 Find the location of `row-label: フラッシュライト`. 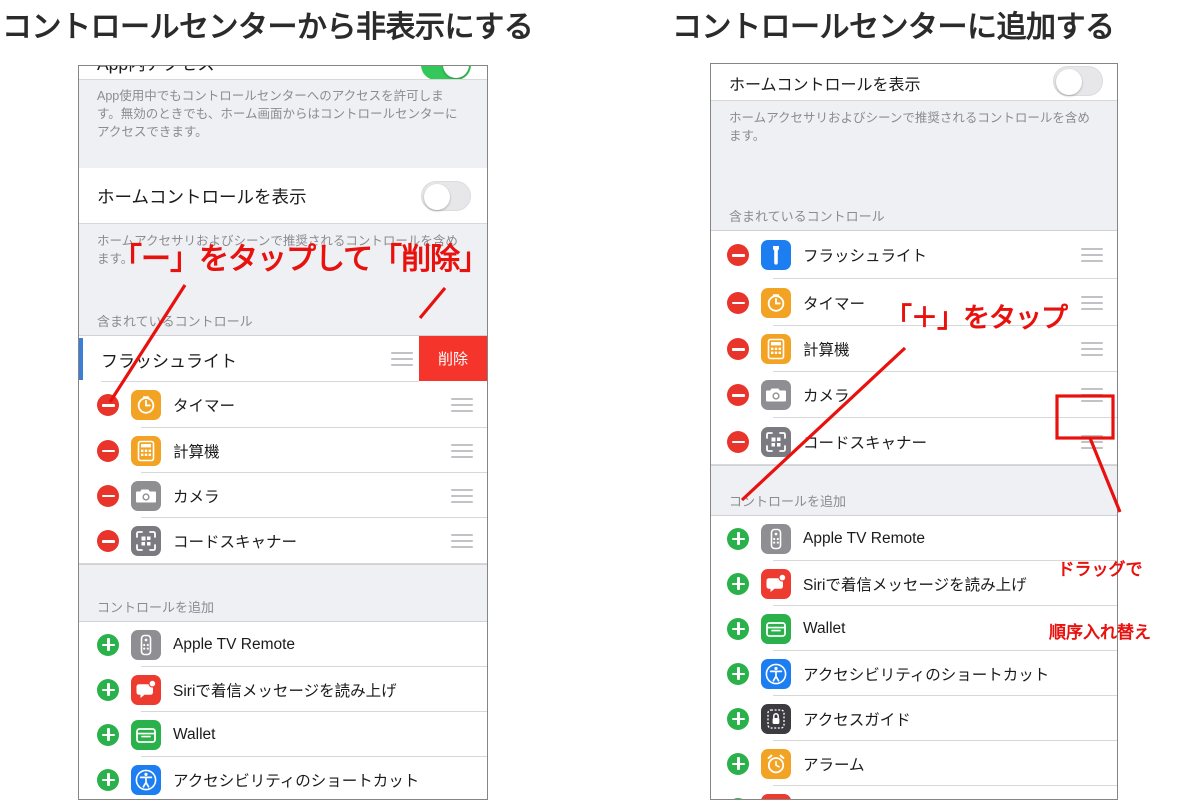

row-label: フラッシュライト is located at coordinates (865, 256).